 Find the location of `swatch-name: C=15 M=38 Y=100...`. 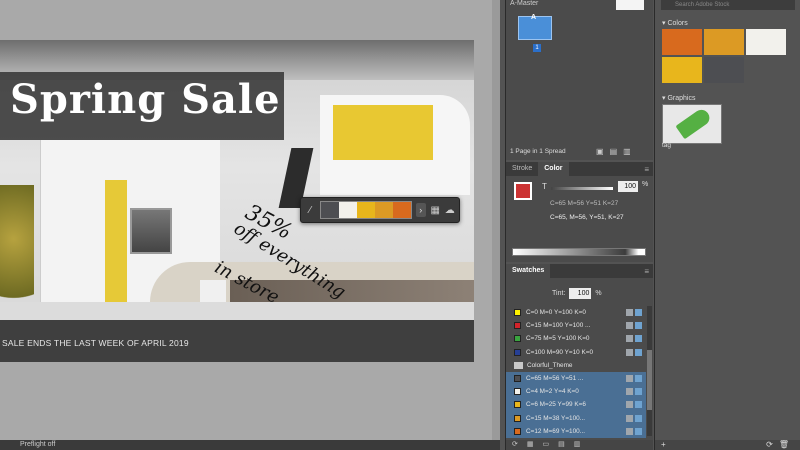

swatch-name: C=15 M=38 Y=100... is located at coordinates (556, 418).